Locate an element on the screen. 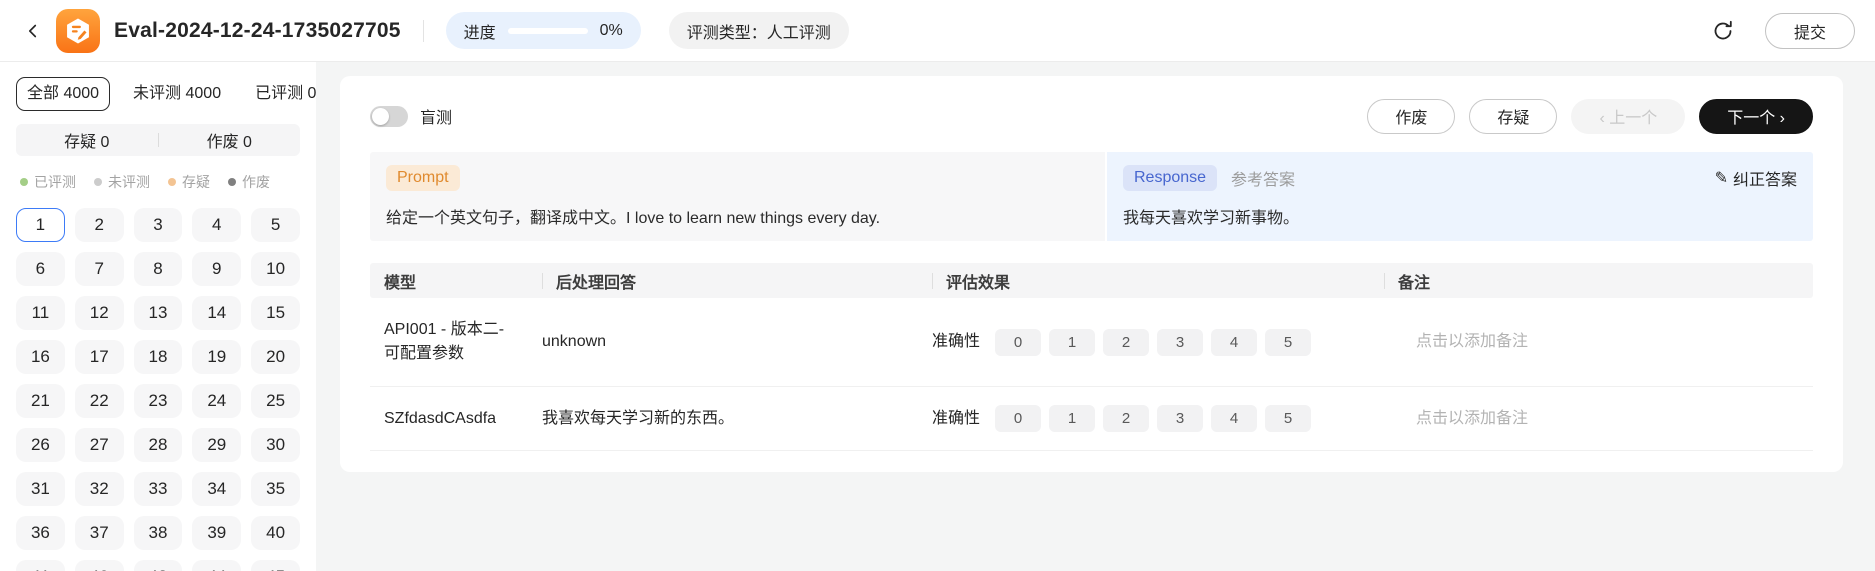 The image size is (1875, 571). response-panel: Response 参考答案 ✎ 纠正答案 我每天喜欢学习新事物。 is located at coordinates (1460, 196).